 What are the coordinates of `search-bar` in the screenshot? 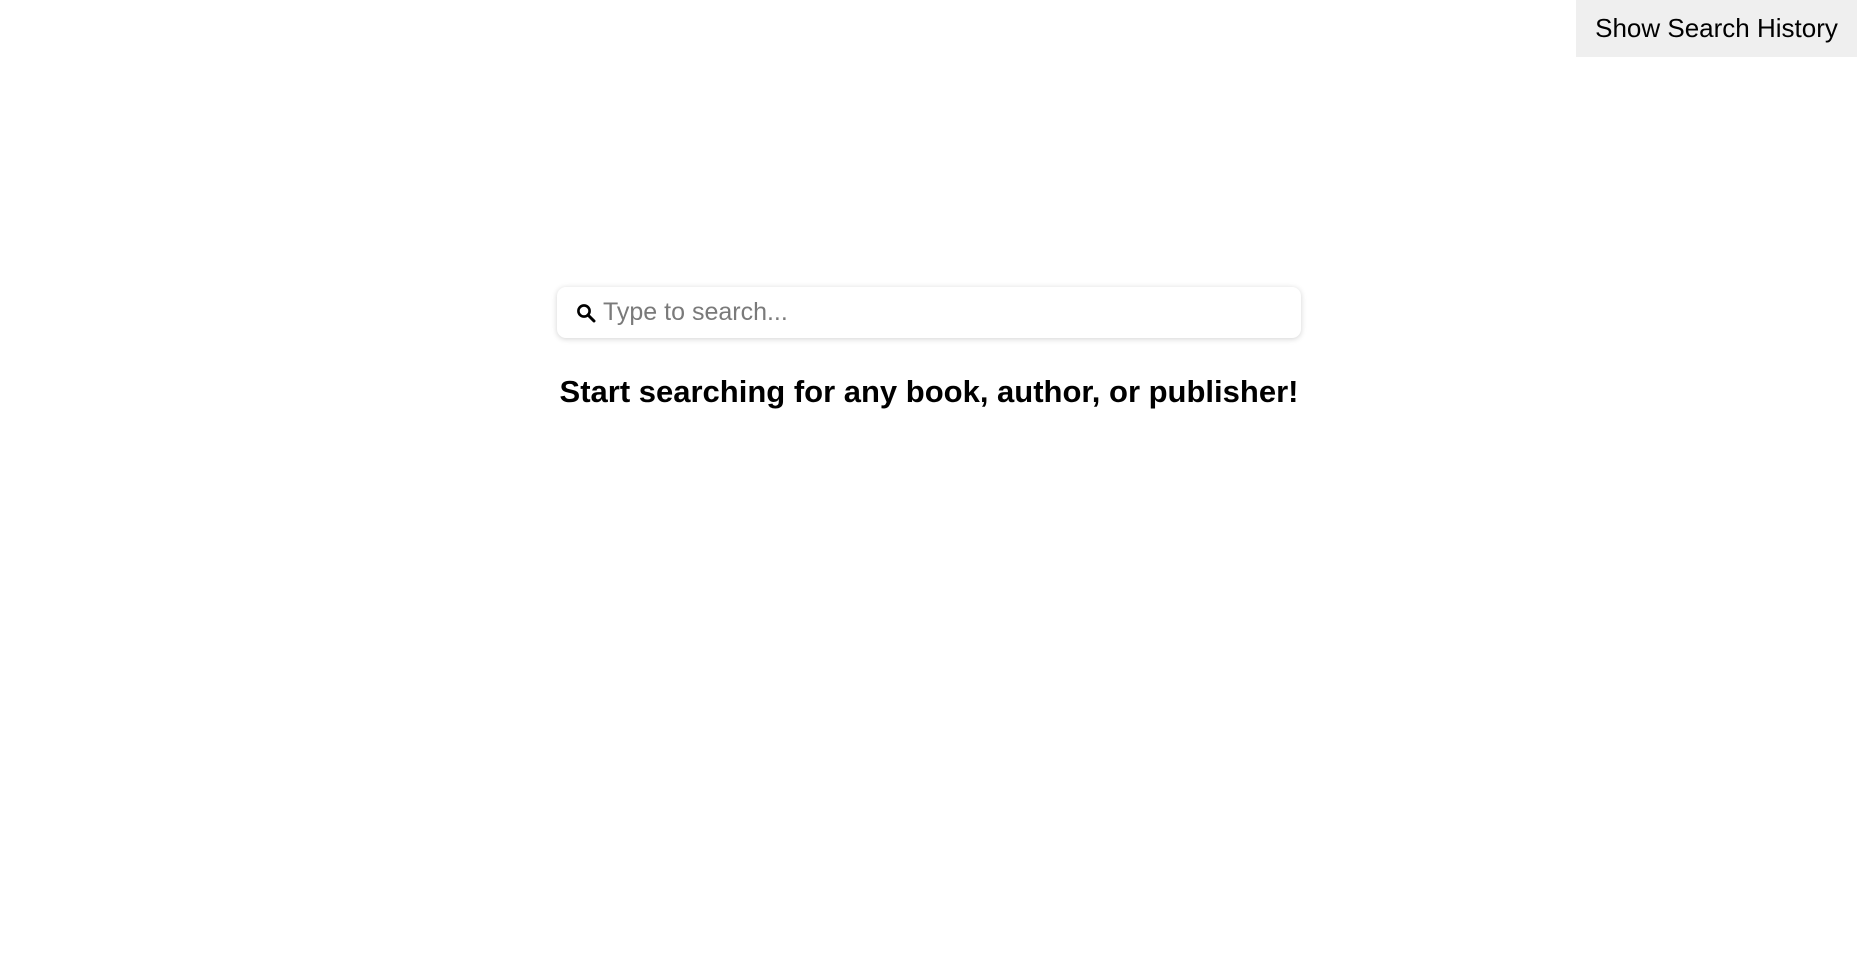 It's located at (929, 312).